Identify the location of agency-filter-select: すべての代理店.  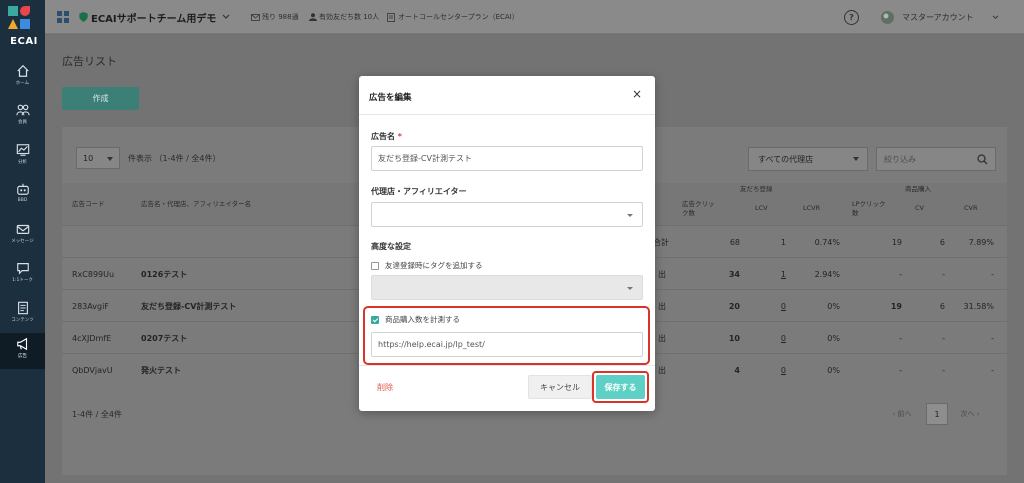
(808, 159).